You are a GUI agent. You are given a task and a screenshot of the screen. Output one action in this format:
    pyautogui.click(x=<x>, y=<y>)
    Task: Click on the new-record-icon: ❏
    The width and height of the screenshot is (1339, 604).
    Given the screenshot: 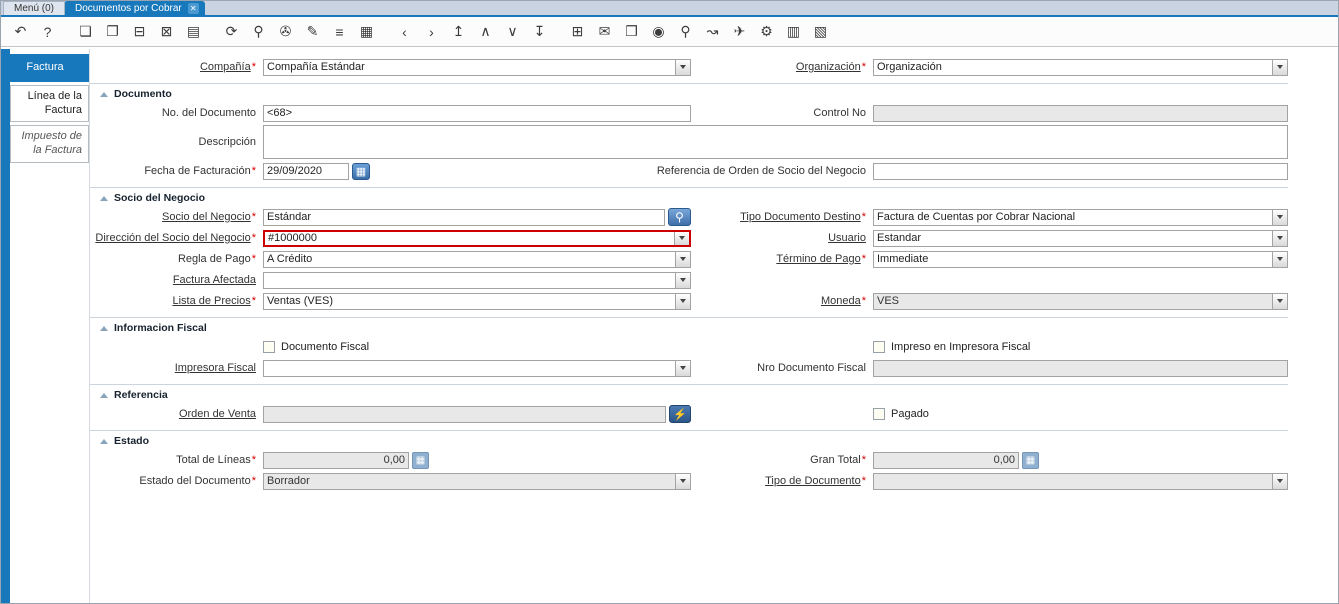 What is the action you would take?
    pyautogui.click(x=85, y=31)
    